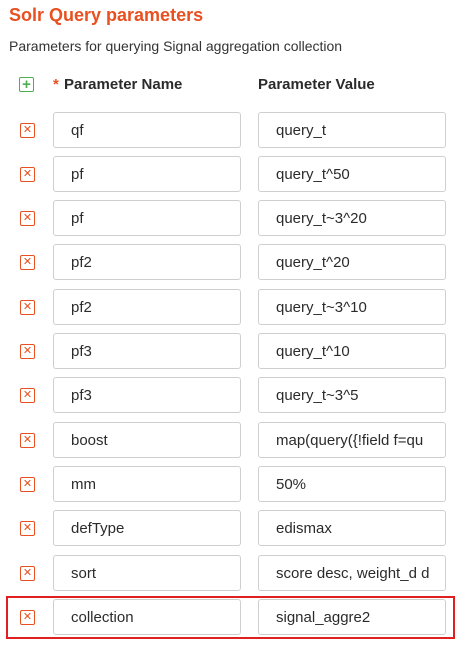 The width and height of the screenshot is (467, 656). Describe the element at coordinates (352, 528) in the screenshot. I see `parameter-value-input: edismax` at that location.